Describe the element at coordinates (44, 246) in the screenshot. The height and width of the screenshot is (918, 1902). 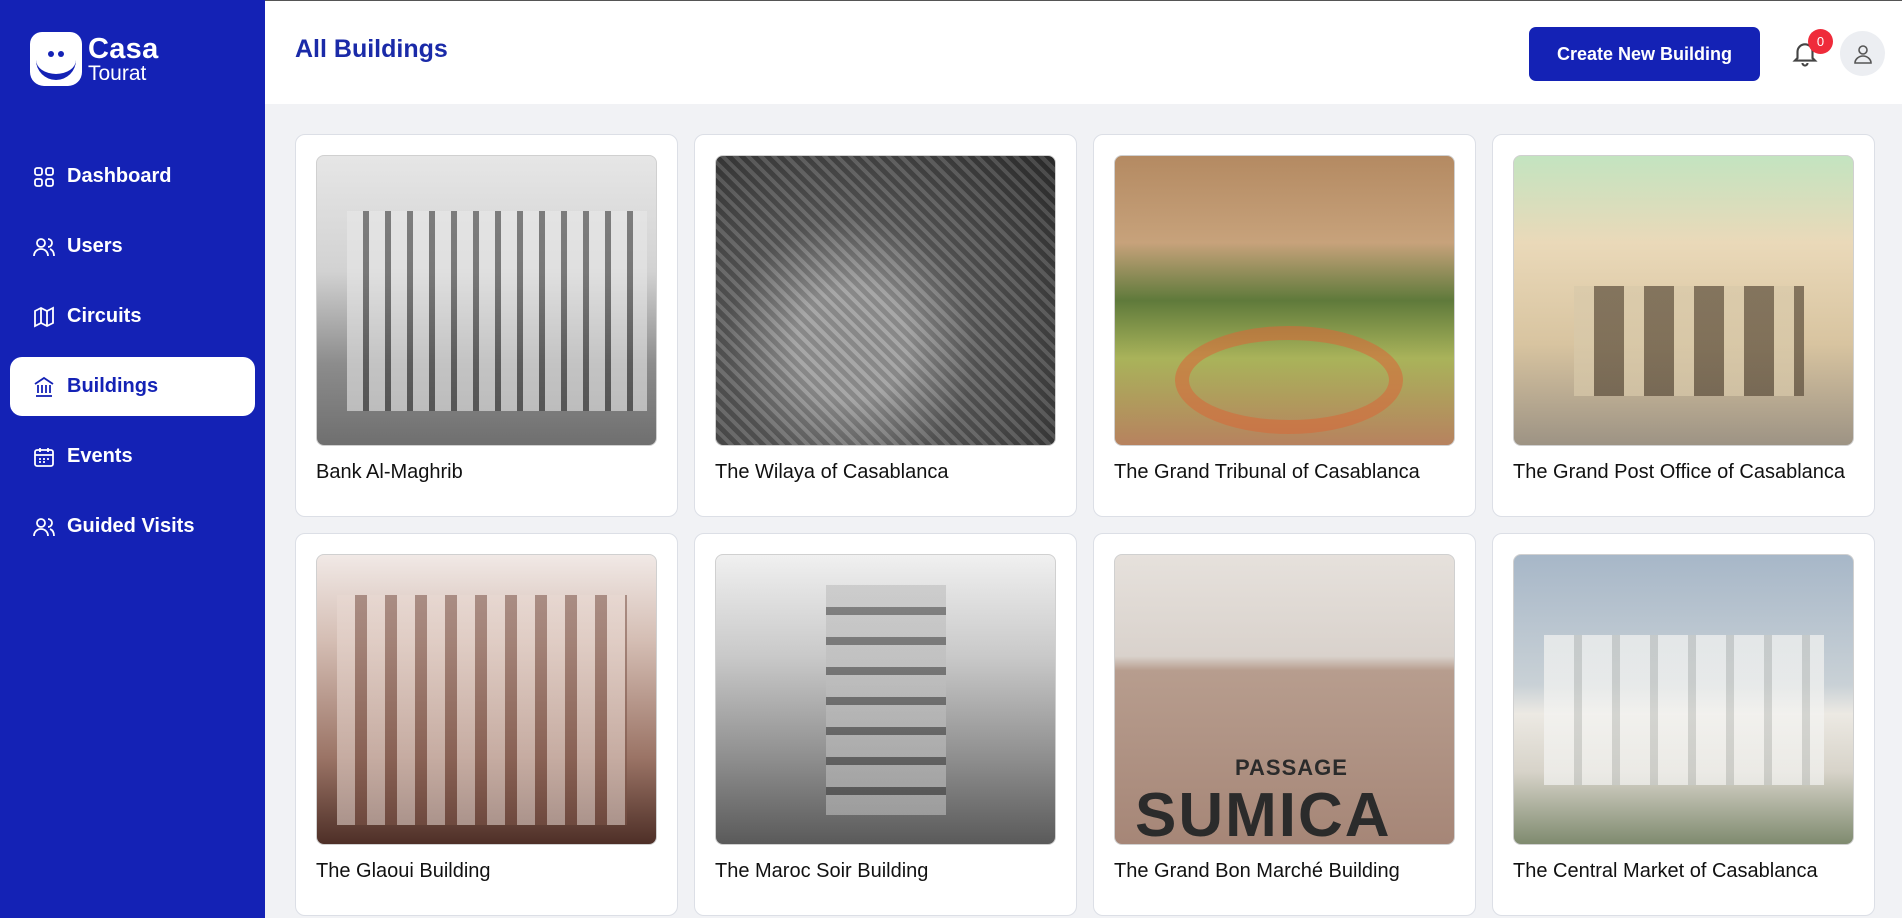
I see `users-icon` at that location.